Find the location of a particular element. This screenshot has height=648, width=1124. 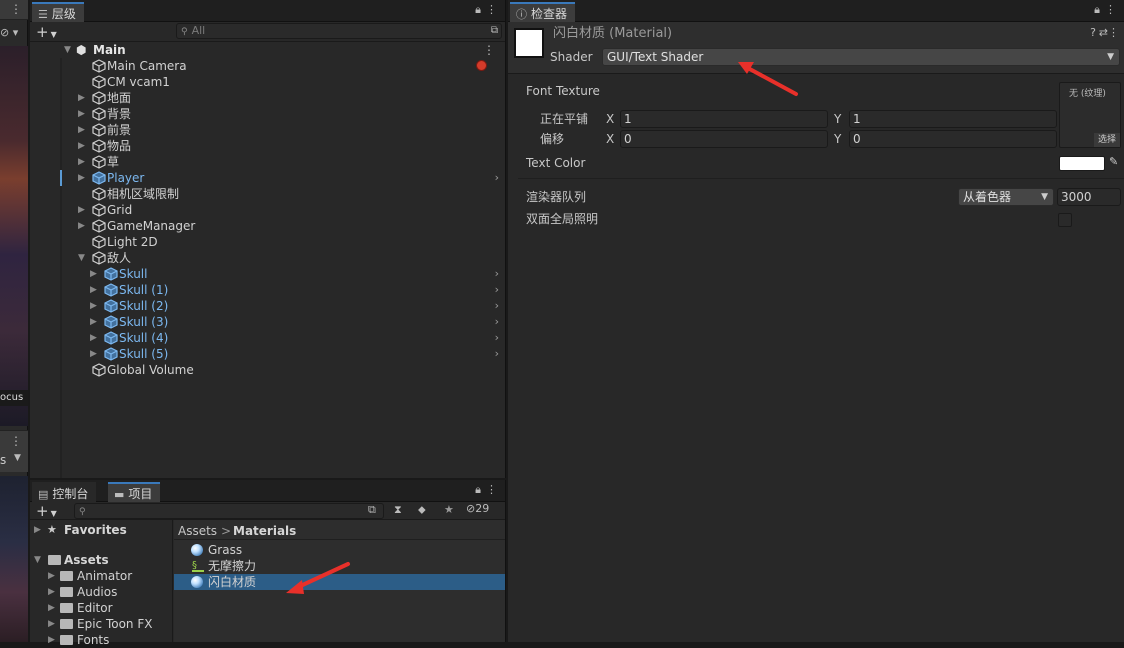

folder-row: ▶ Audios is located at coordinates (101, 592).